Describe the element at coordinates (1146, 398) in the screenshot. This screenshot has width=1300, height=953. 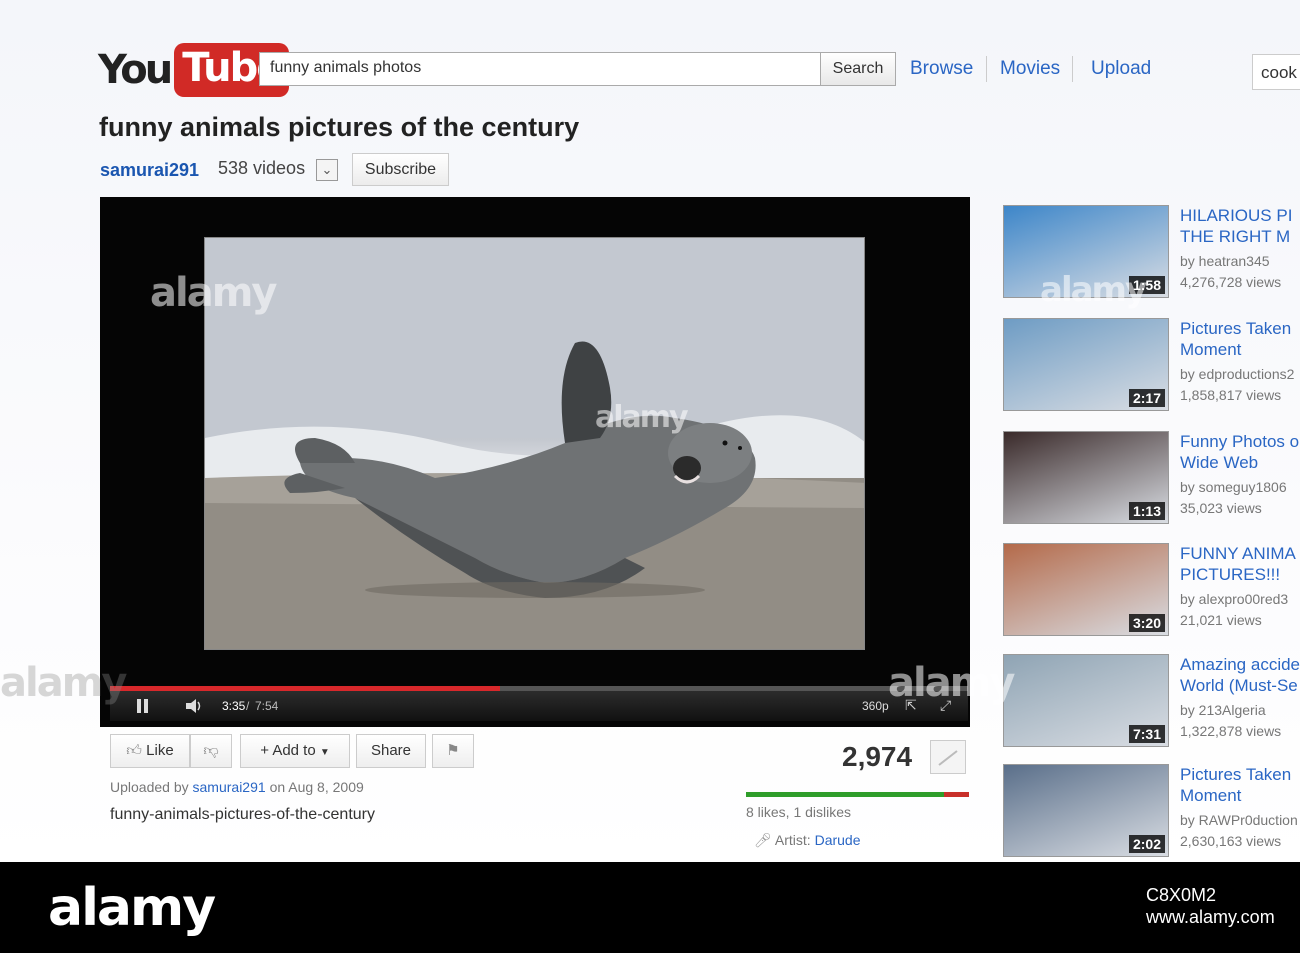
I see `related-duration: 2:17` at that location.